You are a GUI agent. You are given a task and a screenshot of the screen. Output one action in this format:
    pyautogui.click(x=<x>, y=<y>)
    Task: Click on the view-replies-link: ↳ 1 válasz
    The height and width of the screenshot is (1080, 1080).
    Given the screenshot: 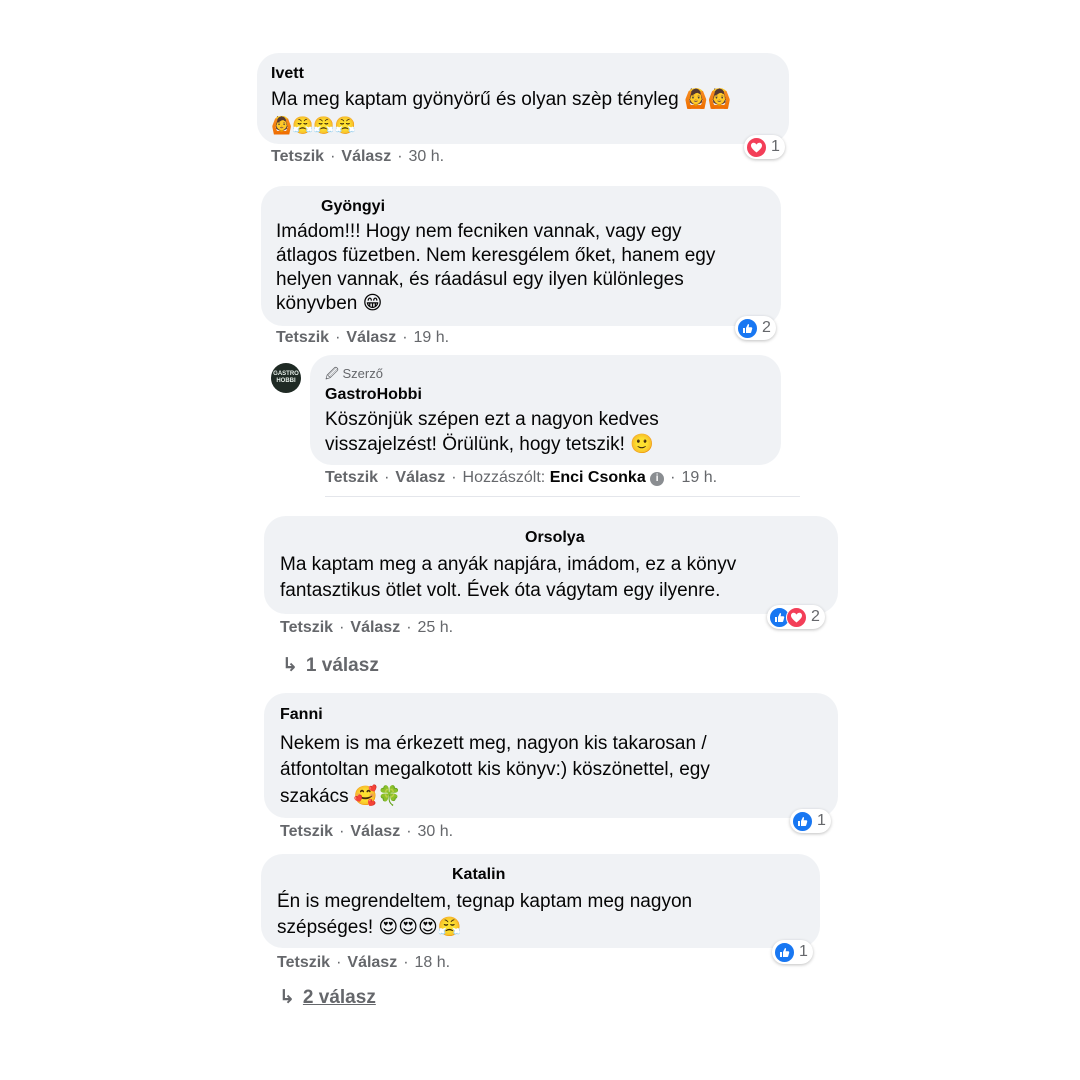 What is the action you would take?
    pyautogui.click(x=330, y=665)
    